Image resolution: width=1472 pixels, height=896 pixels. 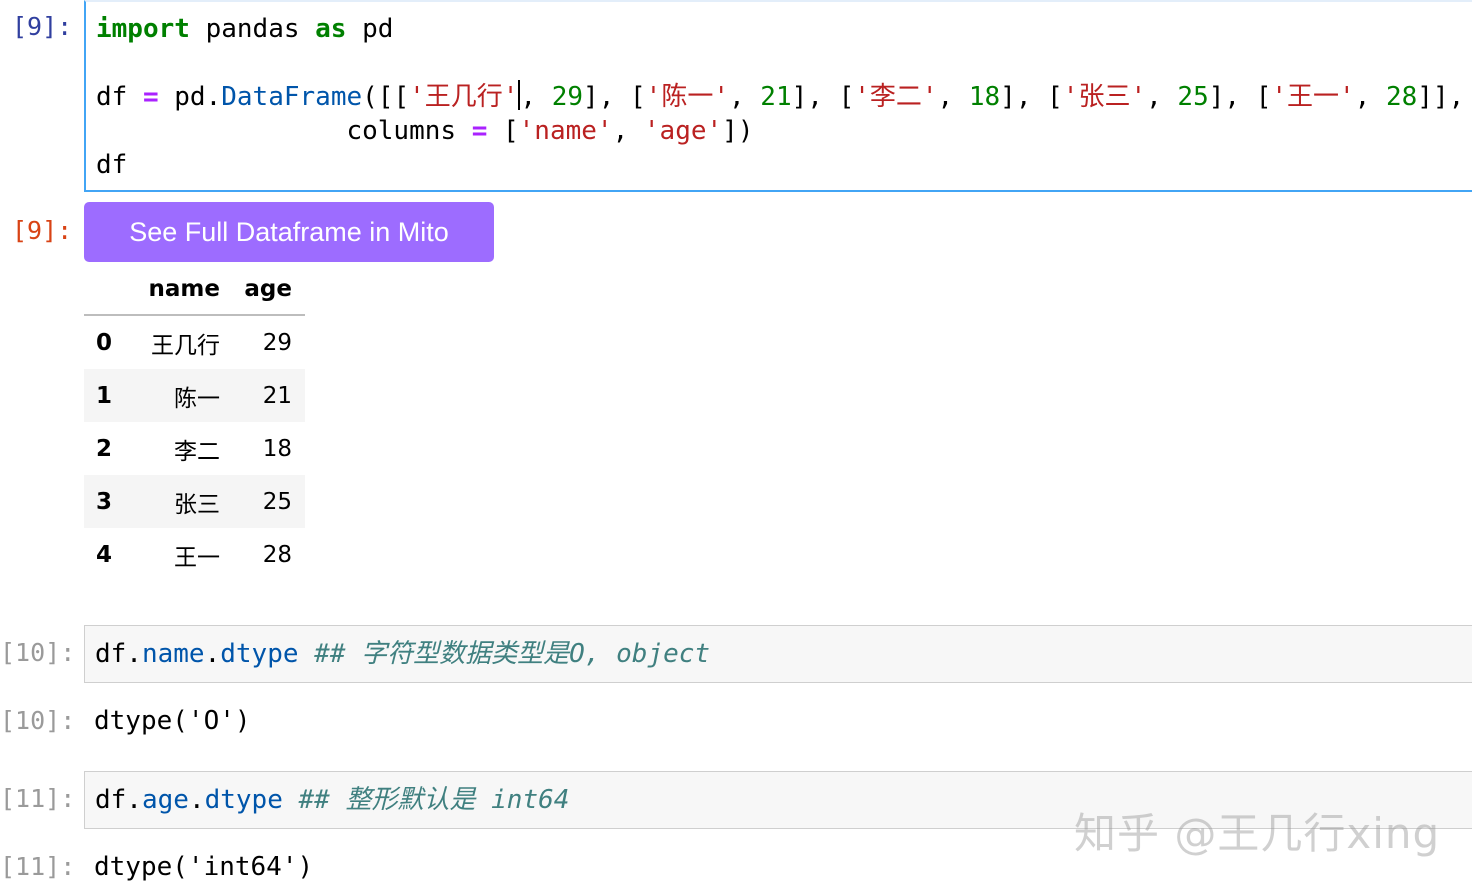 I want to click on output-text-10: dtype('O'), so click(x=172, y=721).